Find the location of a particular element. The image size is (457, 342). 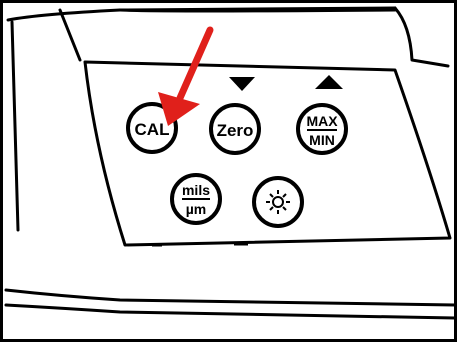

zero-button-label: Zero is located at coordinates (235, 130).